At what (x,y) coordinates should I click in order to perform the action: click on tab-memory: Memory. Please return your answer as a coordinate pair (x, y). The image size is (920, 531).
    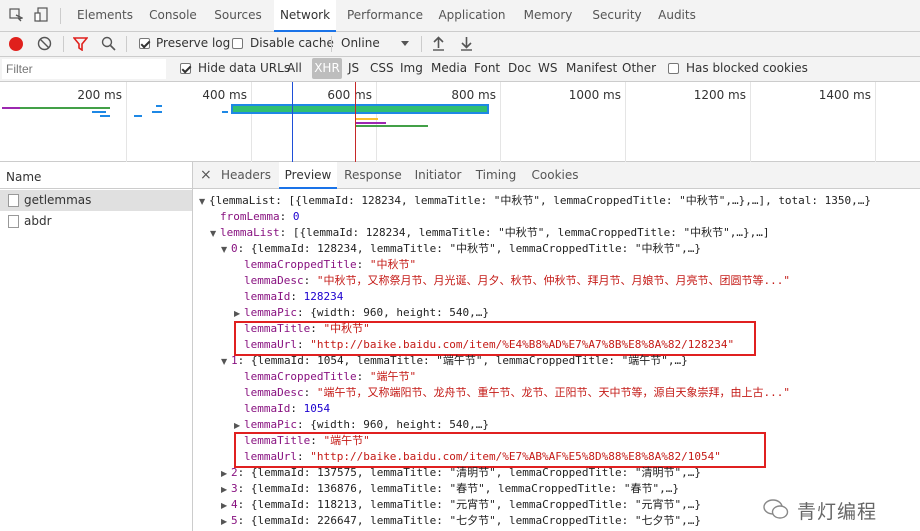
    Looking at the image, I should click on (548, 15).